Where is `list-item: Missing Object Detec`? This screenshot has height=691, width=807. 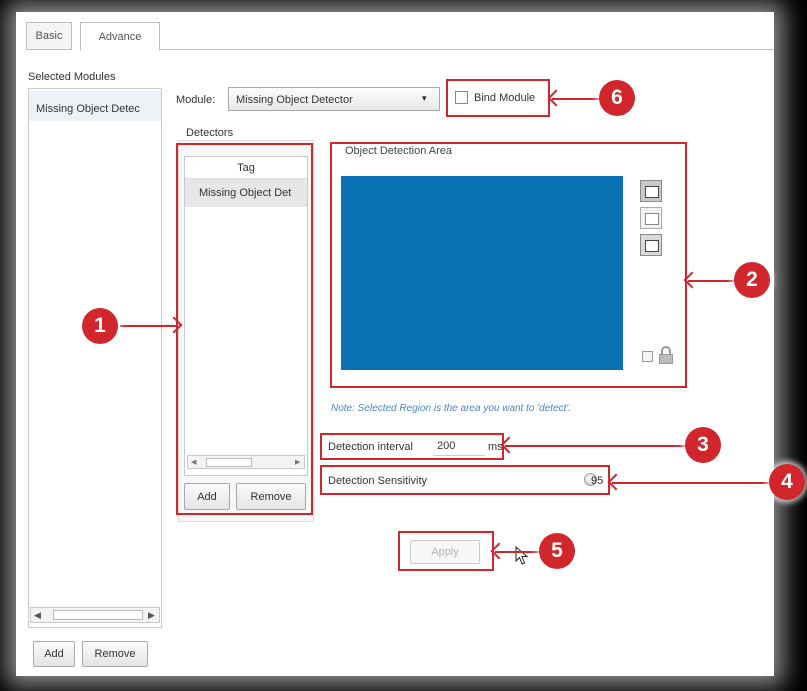 list-item: Missing Object Detec is located at coordinates (98, 109).